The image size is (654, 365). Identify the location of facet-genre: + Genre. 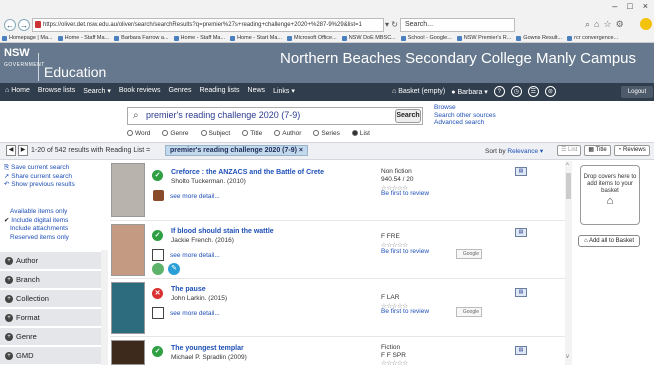
(50, 337).